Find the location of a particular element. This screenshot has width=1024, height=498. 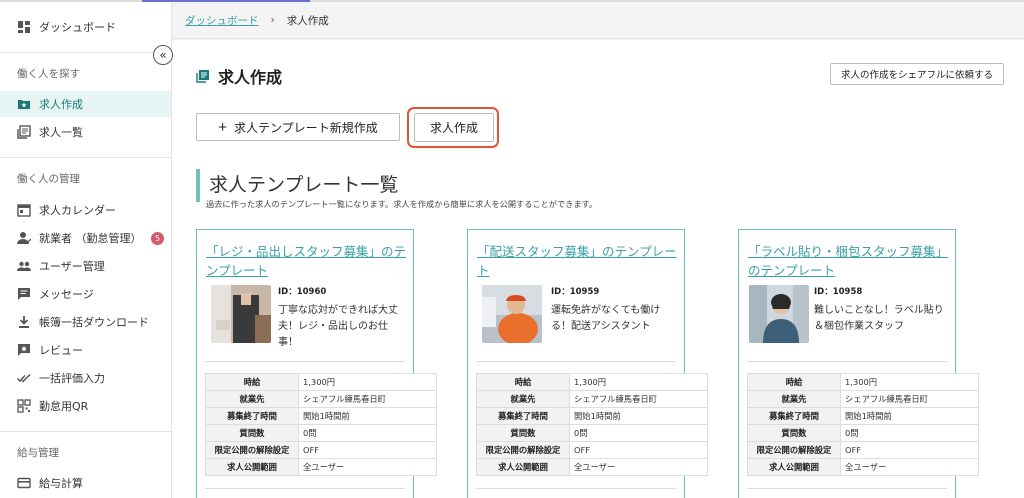

qr-icon is located at coordinates (24, 406).